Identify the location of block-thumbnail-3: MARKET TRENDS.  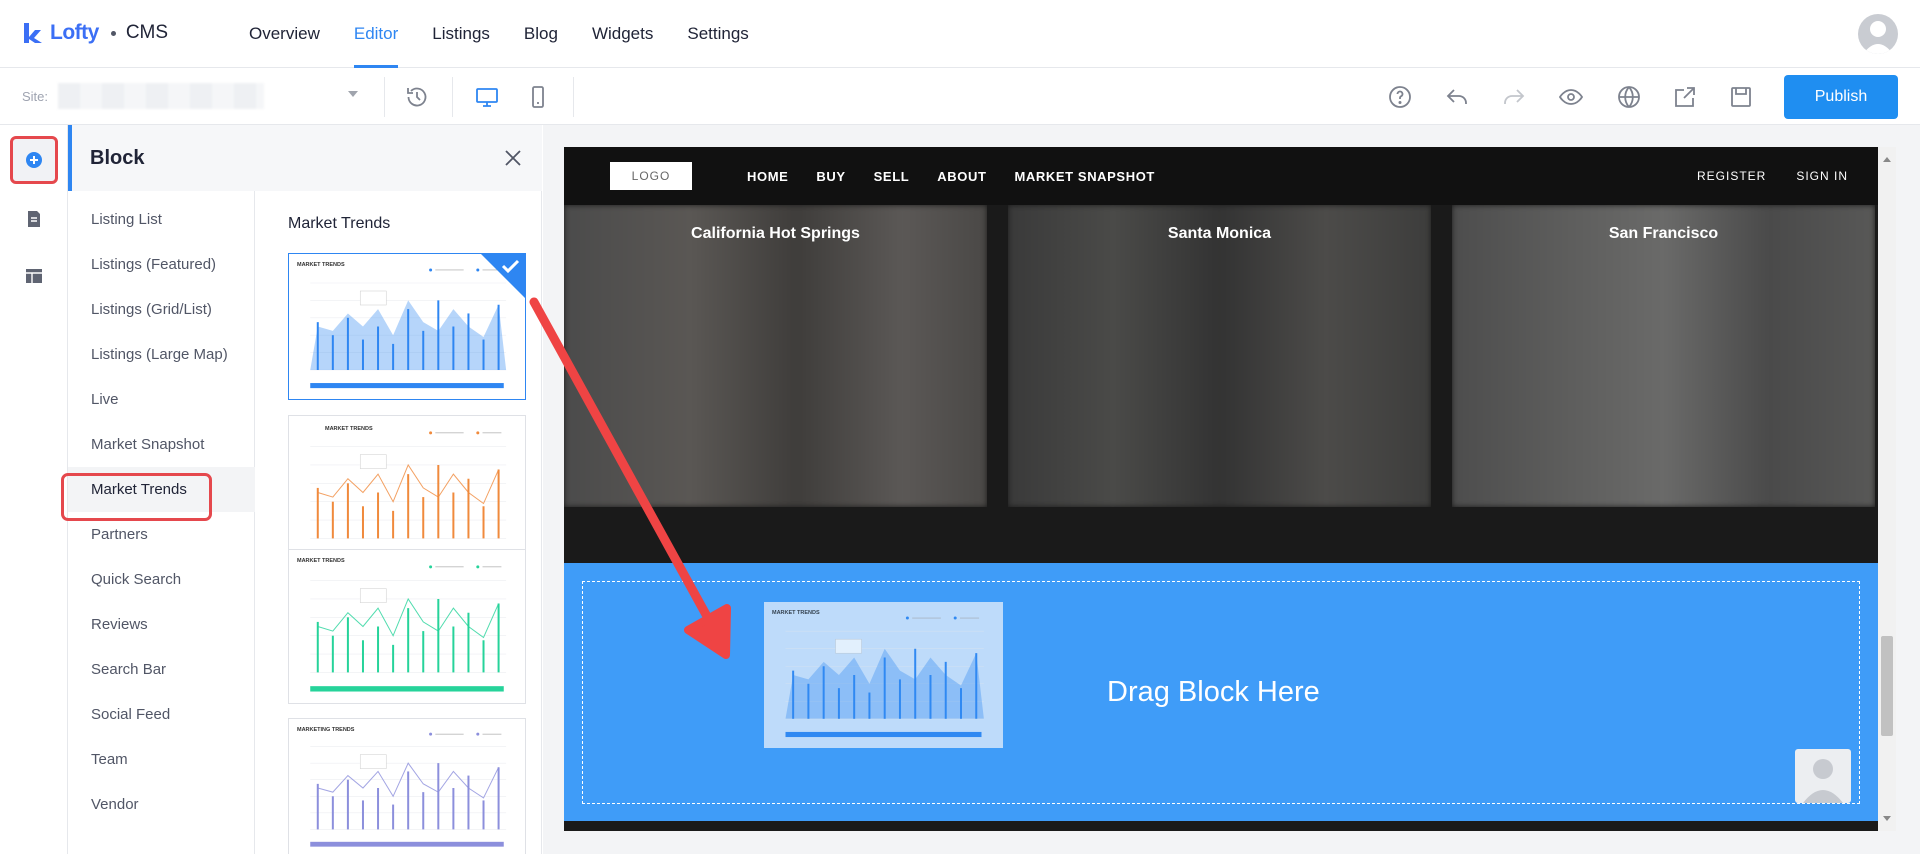
(407, 626).